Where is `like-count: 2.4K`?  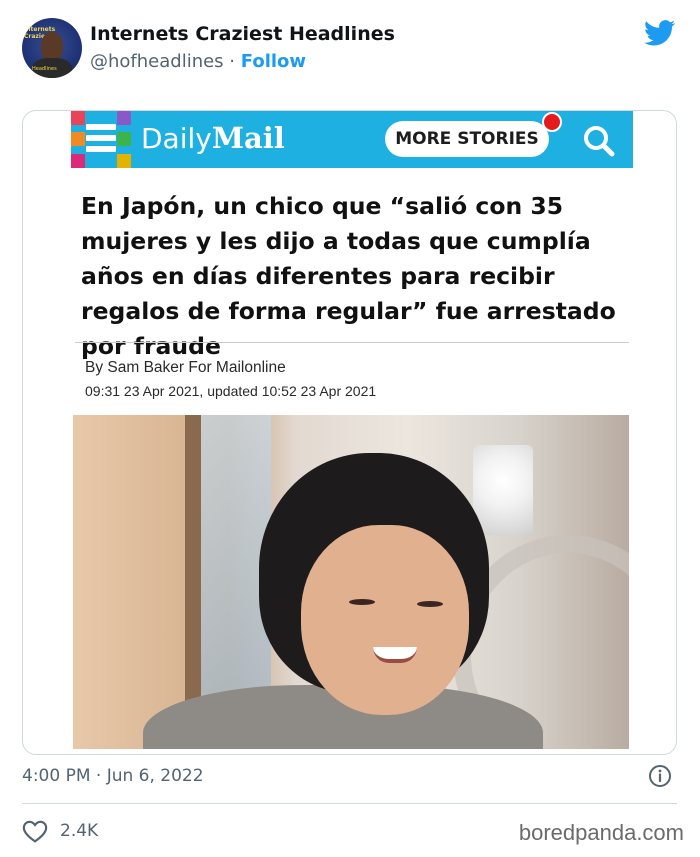 like-count: 2.4K is located at coordinates (79, 831).